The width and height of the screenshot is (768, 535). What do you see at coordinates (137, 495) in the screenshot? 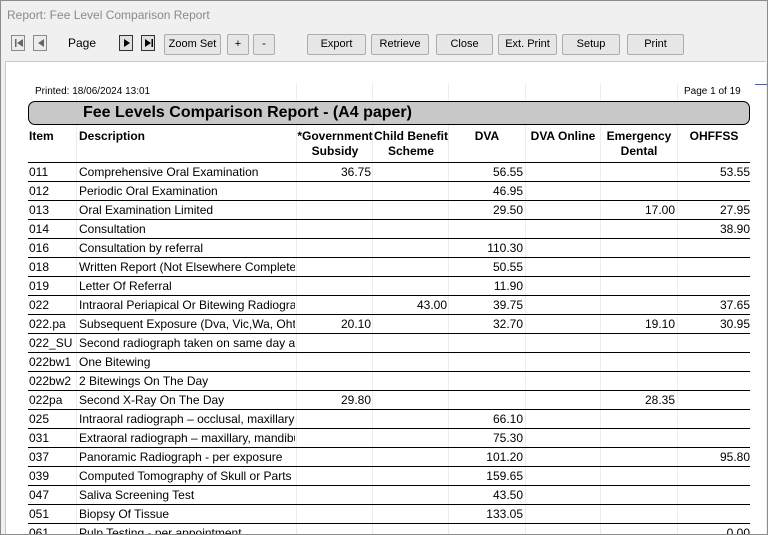
I see `cell-desc: Saliva Screening Test` at bounding box center [137, 495].